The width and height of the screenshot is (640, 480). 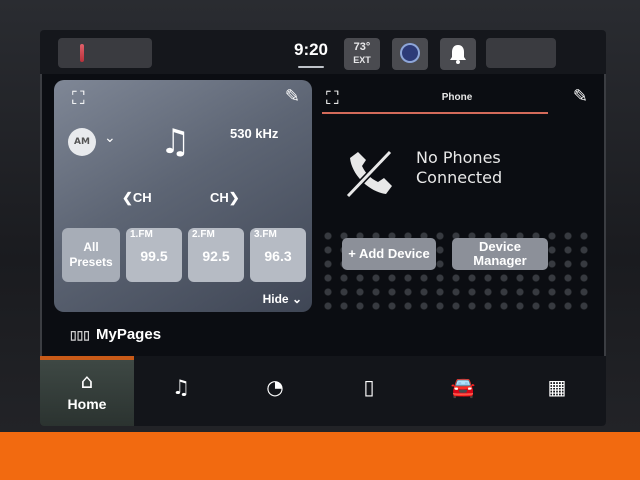 I want to click on nav-phone: ▯, so click(x=369, y=391).